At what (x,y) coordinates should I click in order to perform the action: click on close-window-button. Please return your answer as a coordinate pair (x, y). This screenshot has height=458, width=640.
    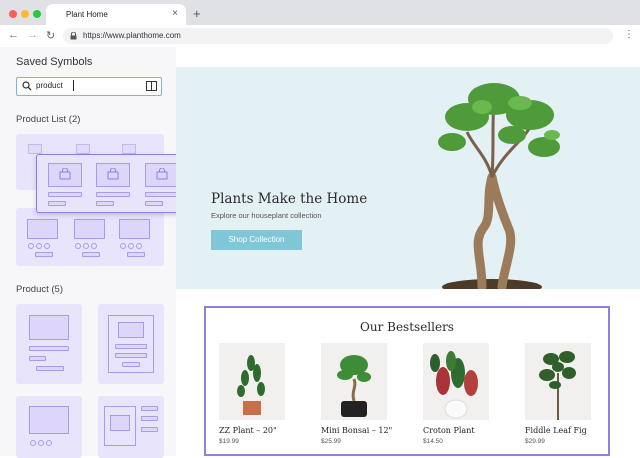
    Looking at the image, I should click on (13, 14).